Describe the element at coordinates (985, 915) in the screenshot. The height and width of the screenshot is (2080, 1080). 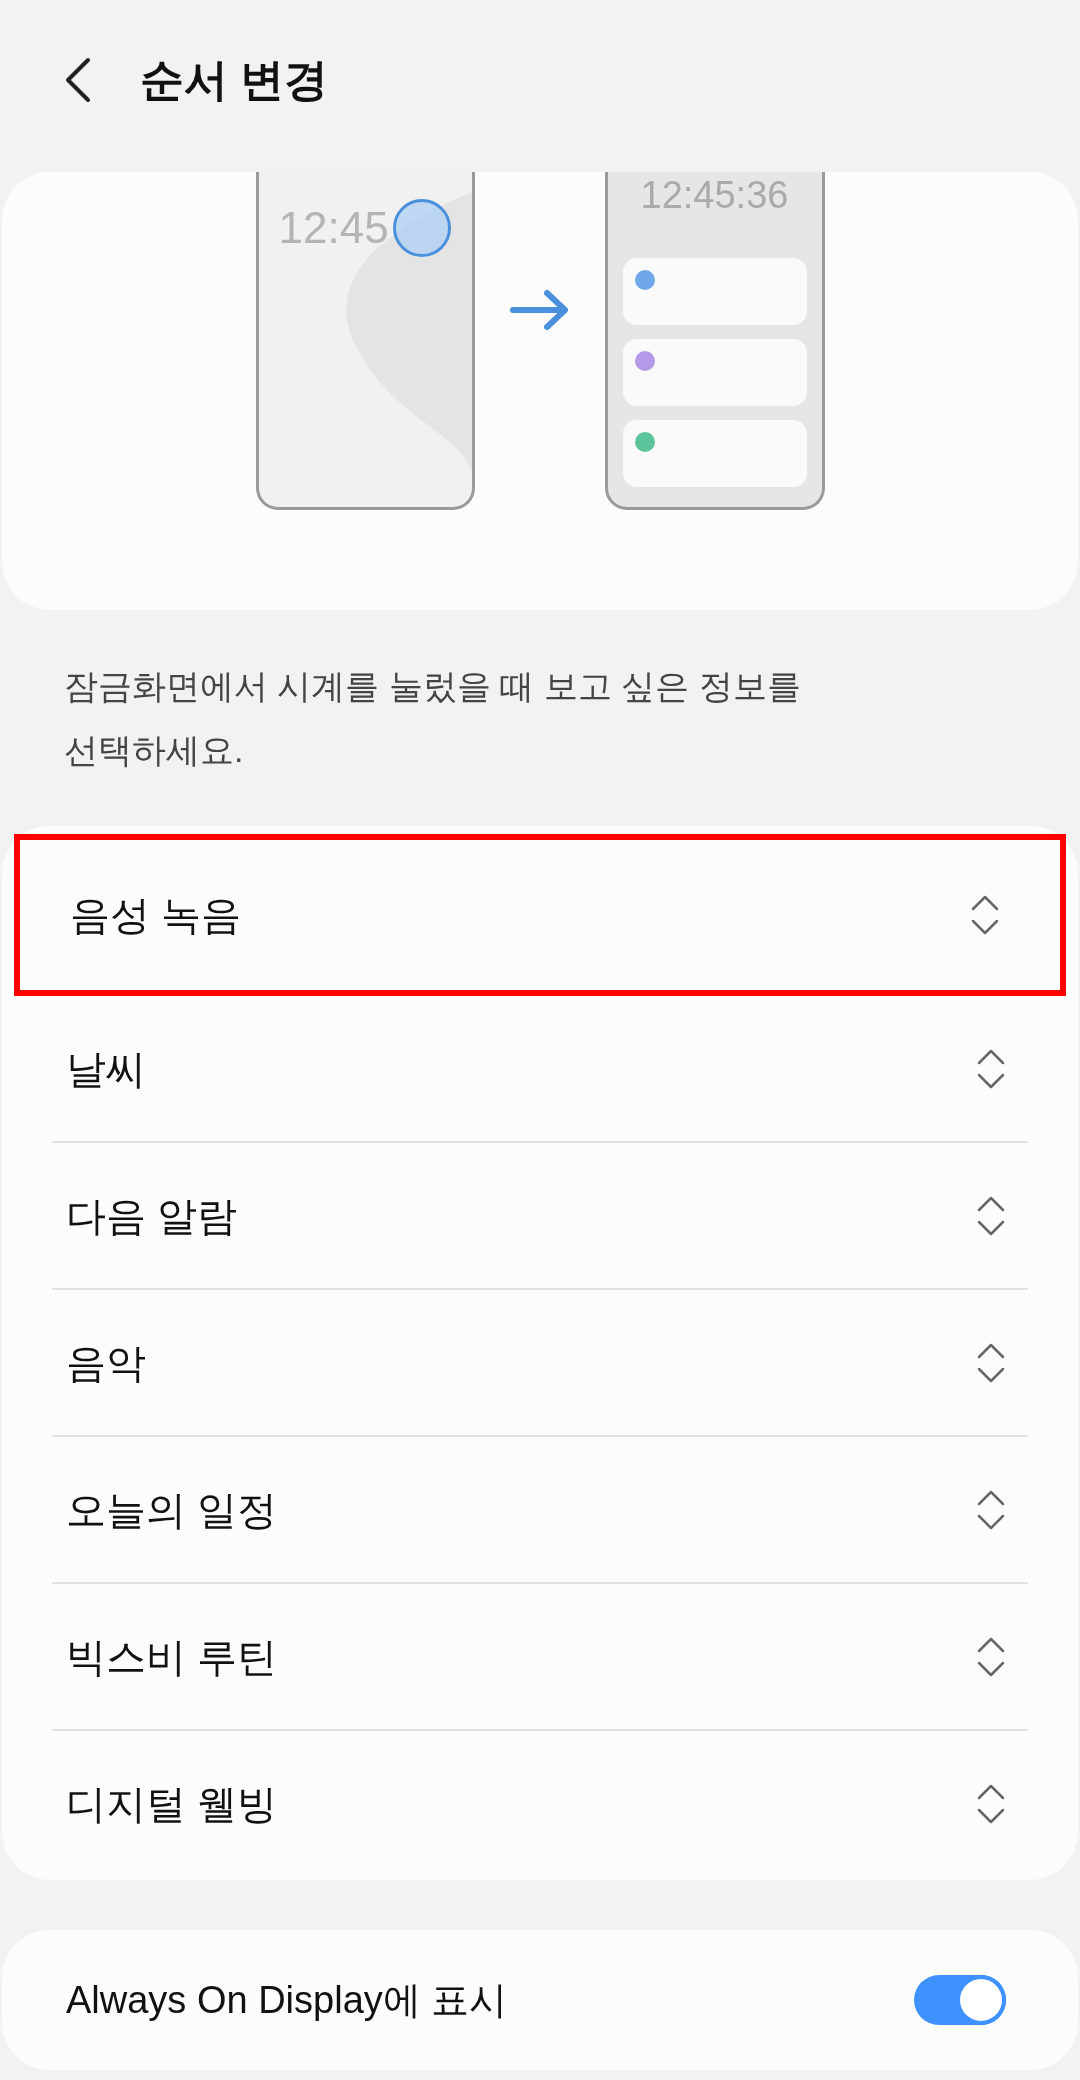
I see `reorder-icon` at that location.